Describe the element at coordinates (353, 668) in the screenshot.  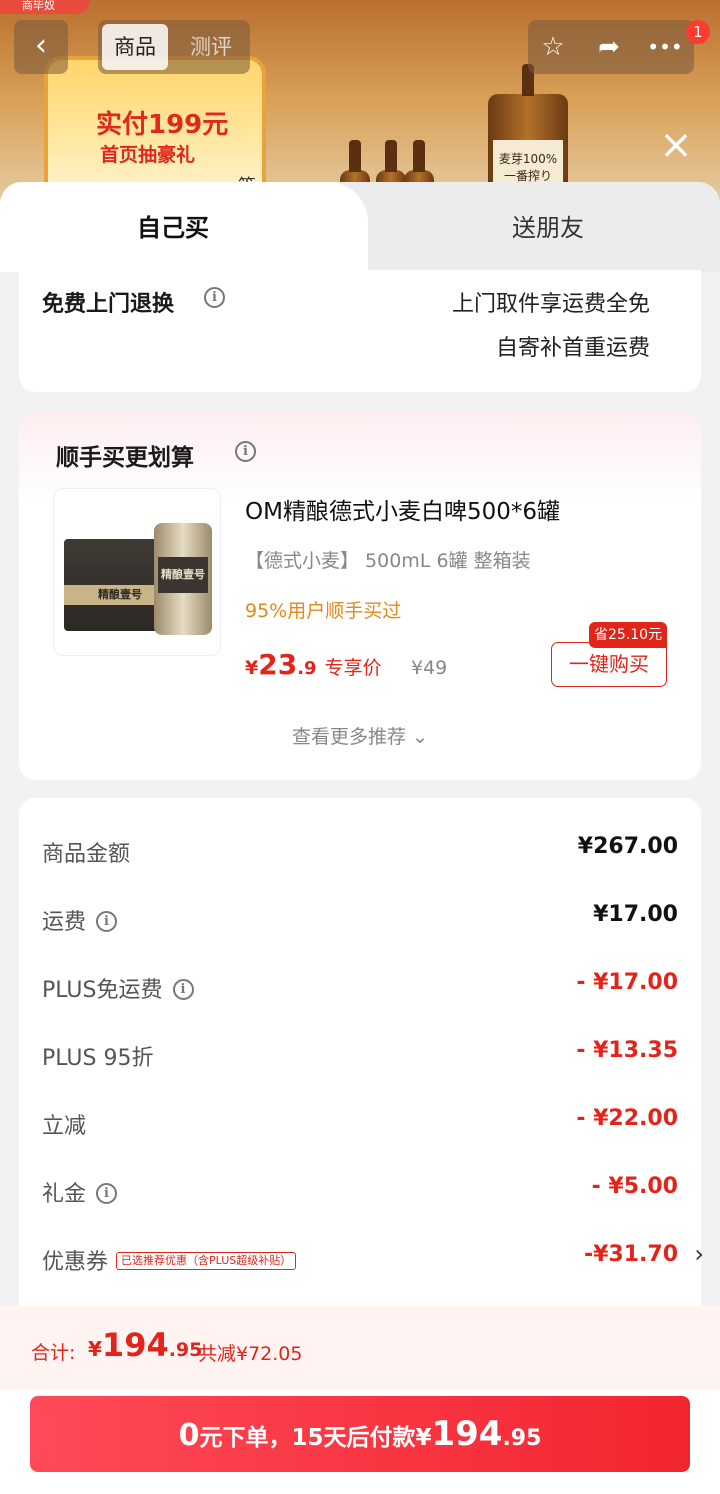
I see `price-tag: 专享价` at that location.